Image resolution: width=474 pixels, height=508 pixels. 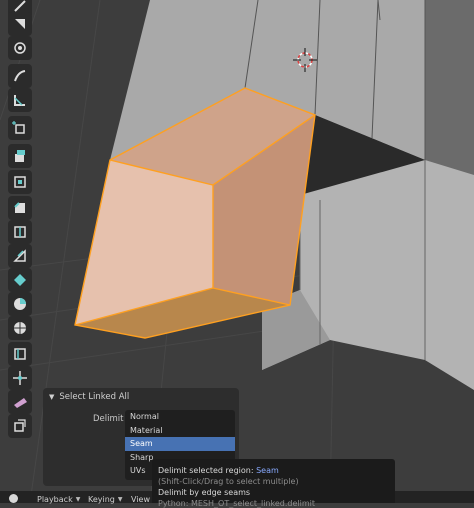 What do you see at coordinates (267, 470) in the screenshot?
I see `tooltip-title-value: Seam` at bounding box center [267, 470].